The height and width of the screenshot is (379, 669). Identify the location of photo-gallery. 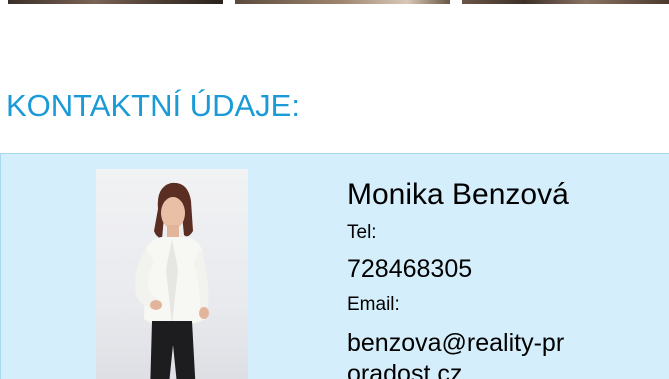
(334, 2).